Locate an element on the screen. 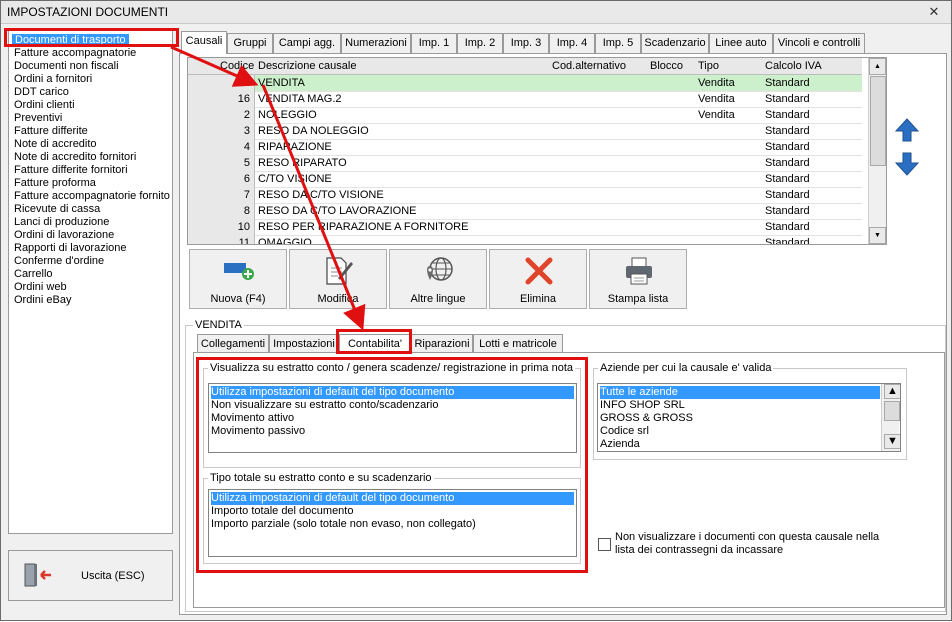 This screenshot has width=952, height=622. aziende-scroll-thumb is located at coordinates (892, 411).